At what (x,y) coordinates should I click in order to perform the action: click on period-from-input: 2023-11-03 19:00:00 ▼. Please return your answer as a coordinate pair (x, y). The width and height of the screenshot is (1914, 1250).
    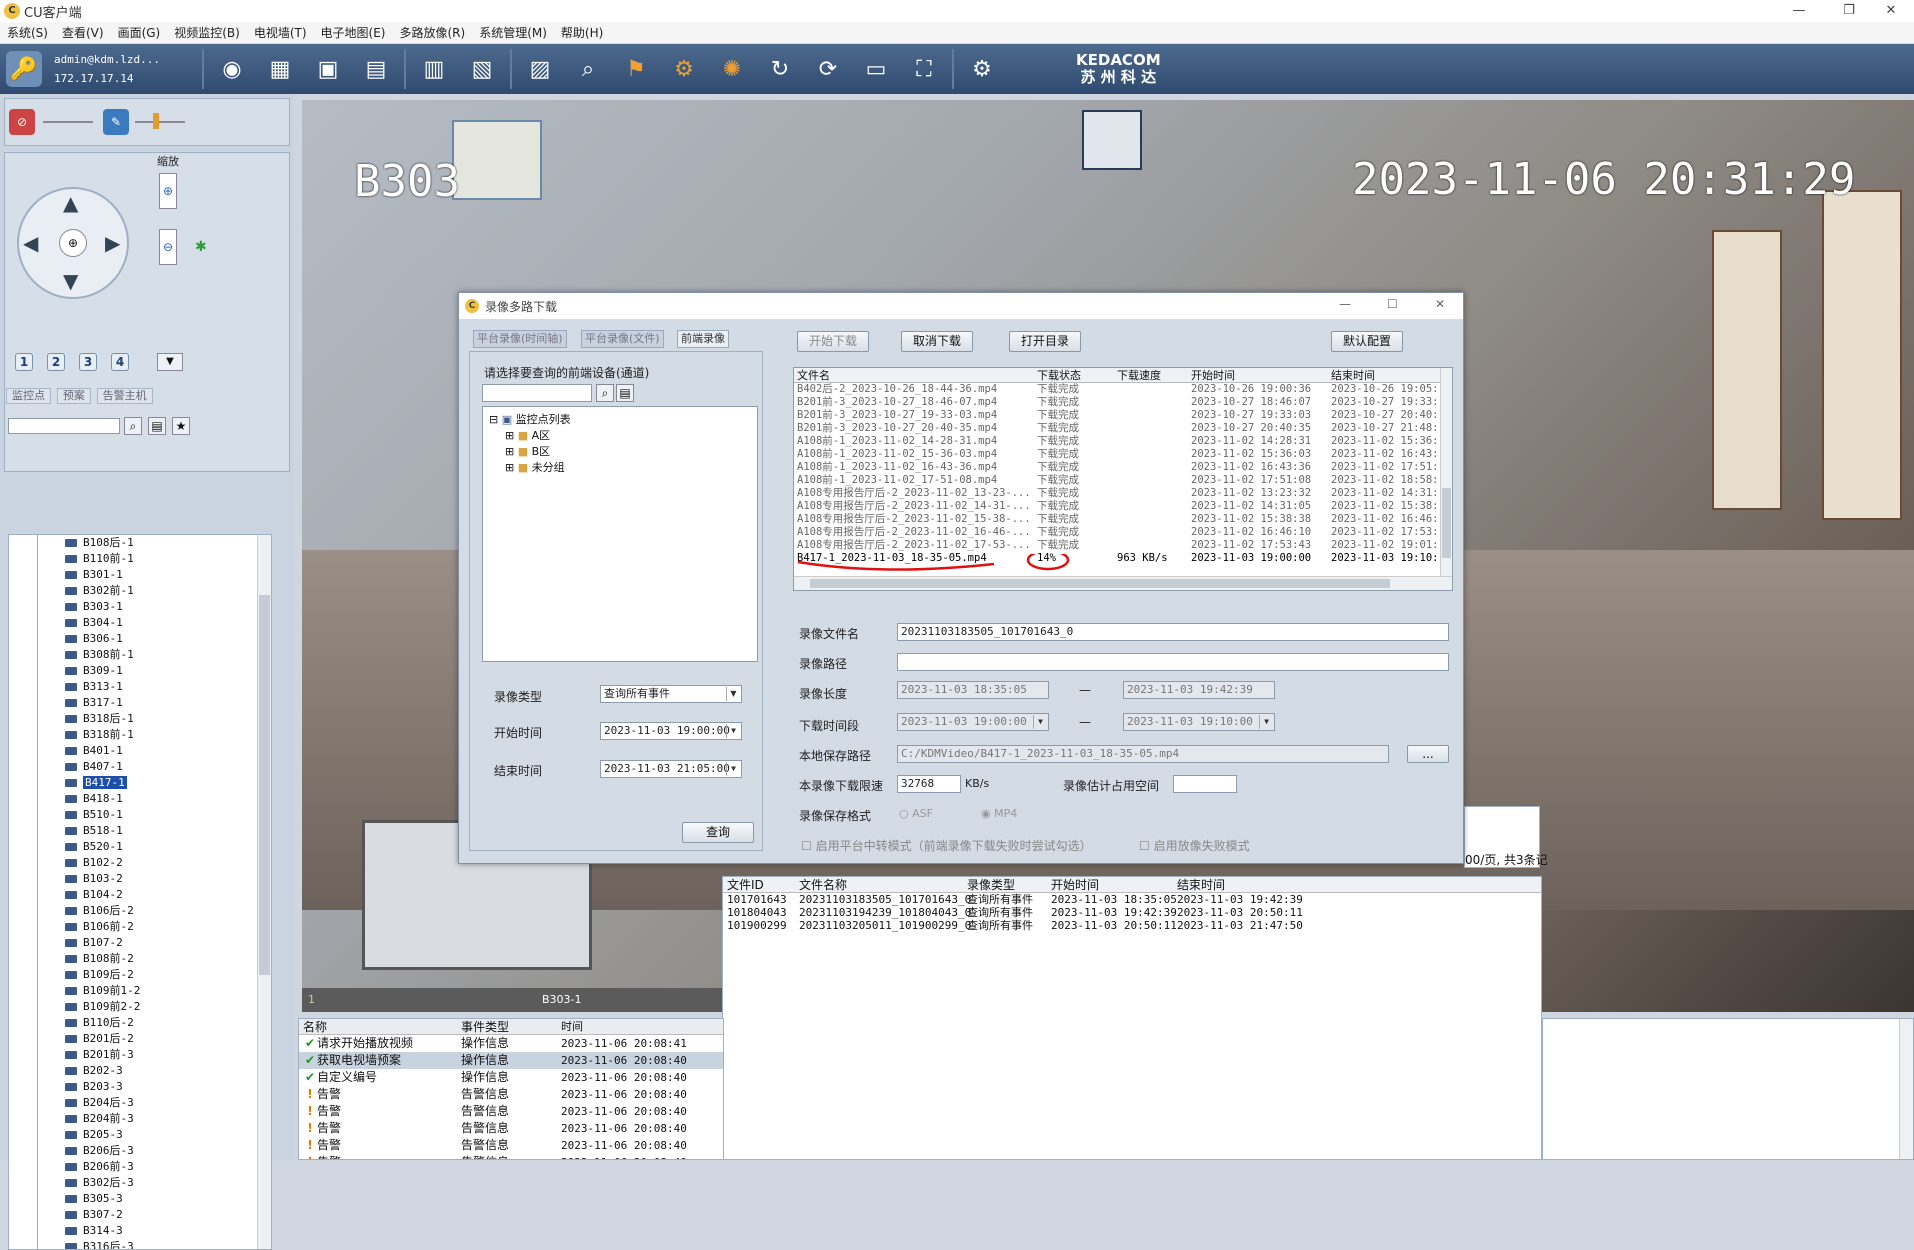
    Looking at the image, I should click on (973, 722).